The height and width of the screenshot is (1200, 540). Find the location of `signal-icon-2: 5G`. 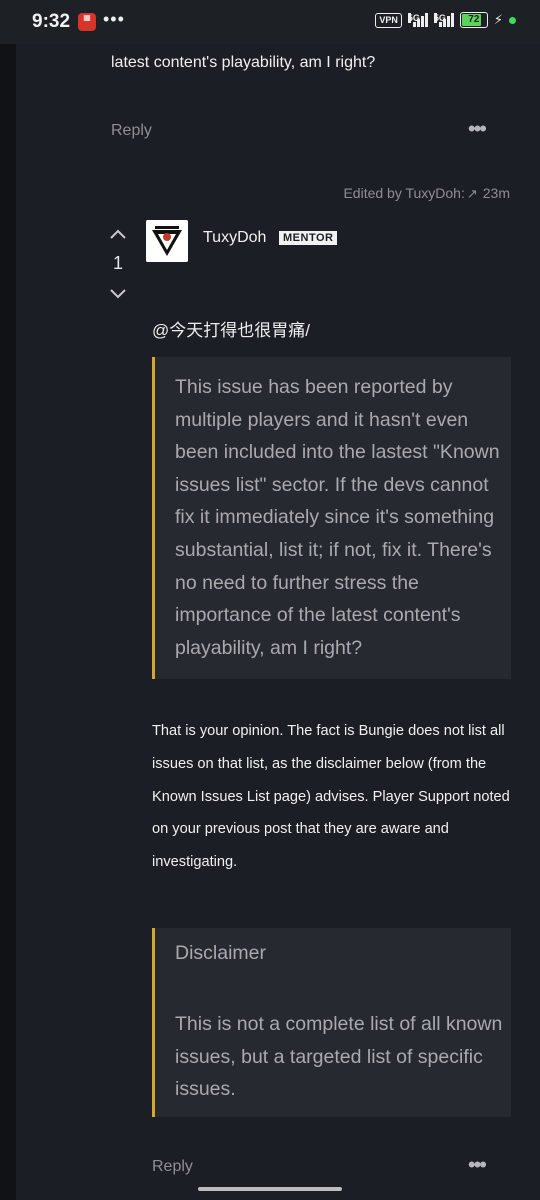

signal-icon-2: 5G is located at coordinates (443, 20).